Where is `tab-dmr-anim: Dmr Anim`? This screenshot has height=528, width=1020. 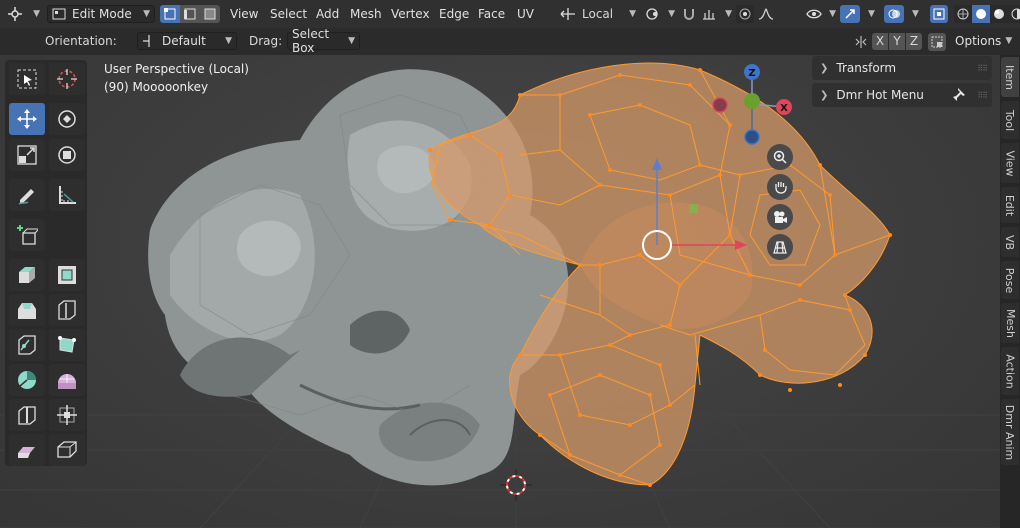 tab-dmr-anim: Dmr Anim is located at coordinates (1010, 432).